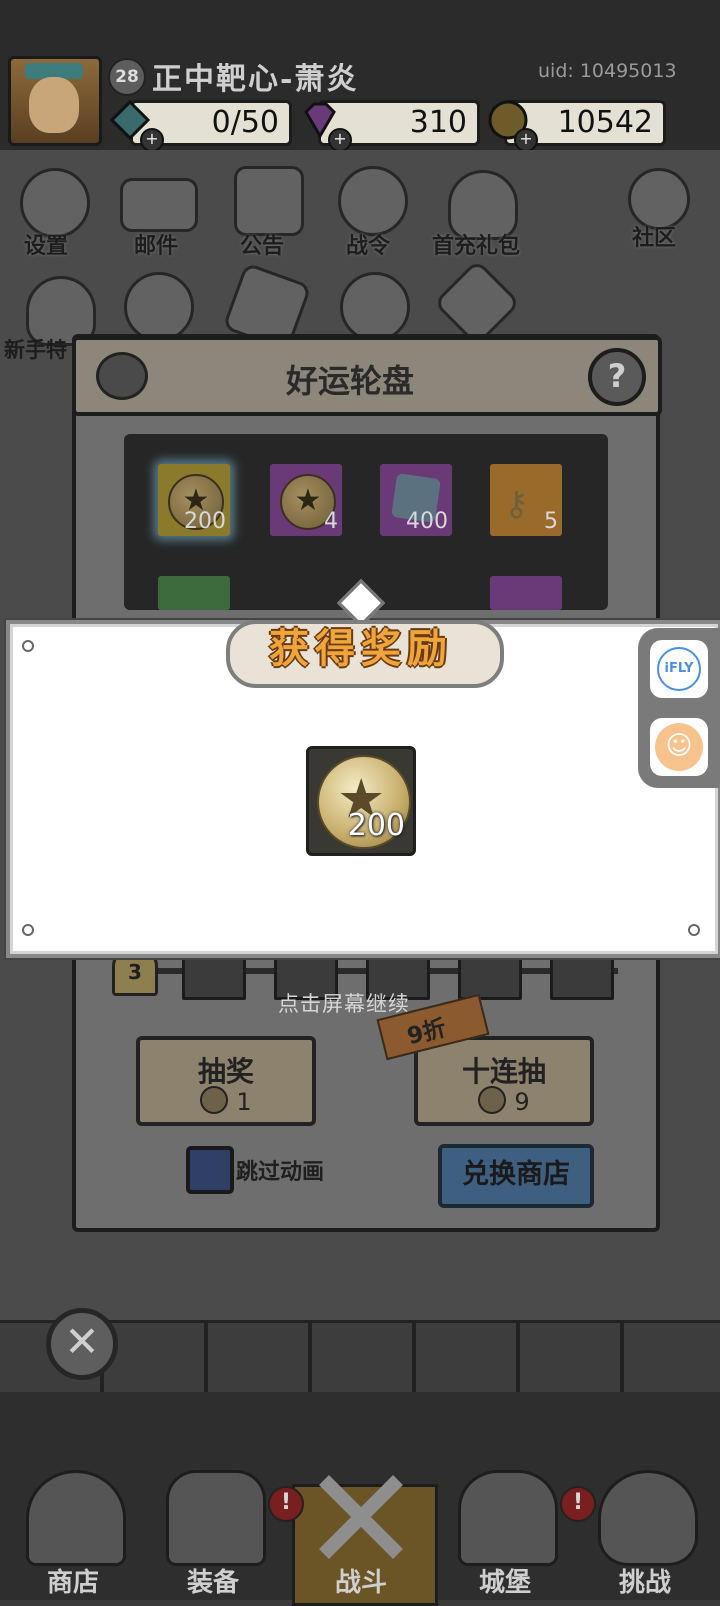 Image resolution: width=720 pixels, height=1606 pixels. I want to click on energy-value: 0/50, so click(245, 122).